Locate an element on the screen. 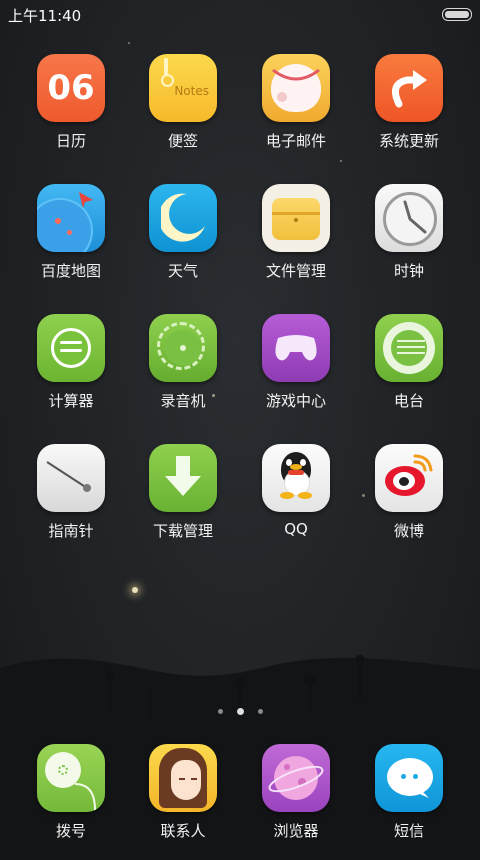 This screenshot has width=480, height=860. app-file-manager: 文件管理 is located at coordinates (296, 232).